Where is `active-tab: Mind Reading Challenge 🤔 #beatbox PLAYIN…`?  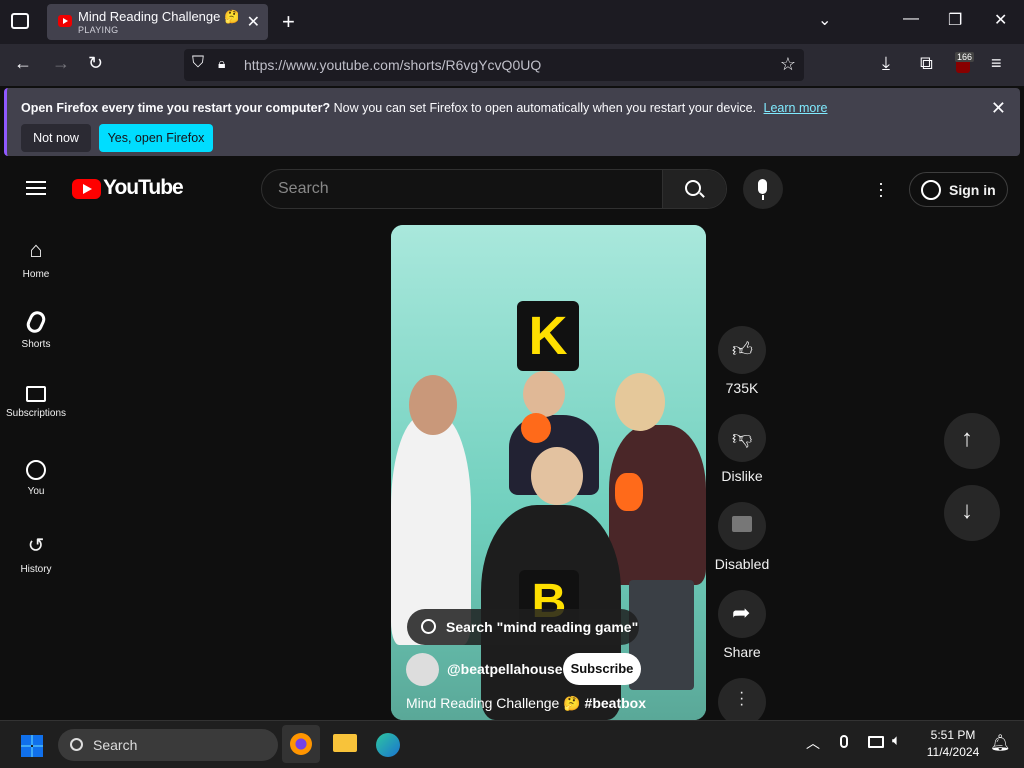 active-tab: Mind Reading Challenge 🤔 #beatbox PLAYIN… is located at coordinates (157, 22).